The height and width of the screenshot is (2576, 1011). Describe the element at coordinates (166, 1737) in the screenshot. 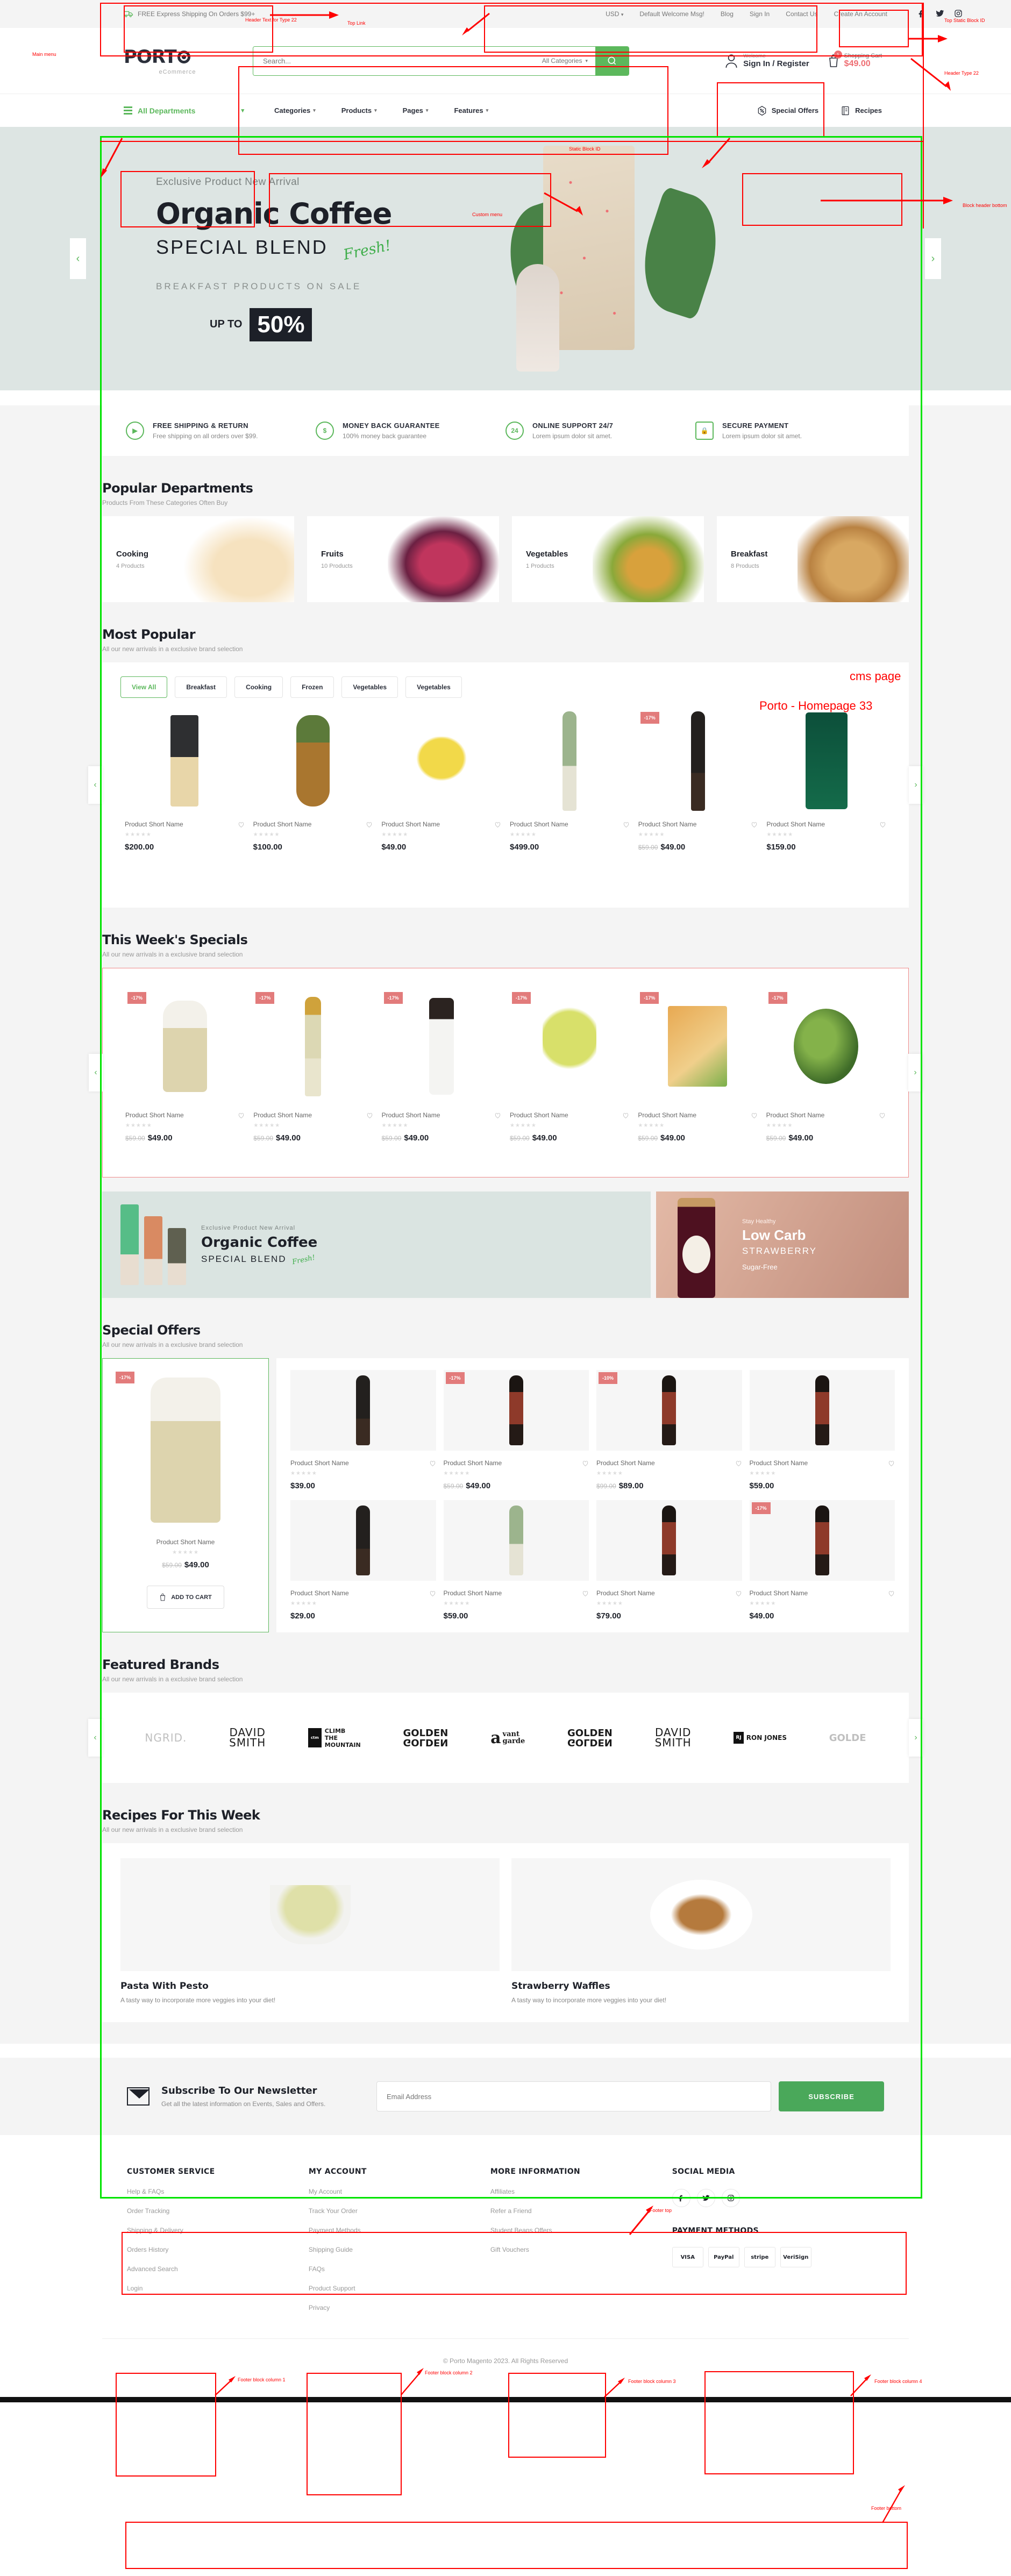

I see `brand-logo: NGRID.` at that location.